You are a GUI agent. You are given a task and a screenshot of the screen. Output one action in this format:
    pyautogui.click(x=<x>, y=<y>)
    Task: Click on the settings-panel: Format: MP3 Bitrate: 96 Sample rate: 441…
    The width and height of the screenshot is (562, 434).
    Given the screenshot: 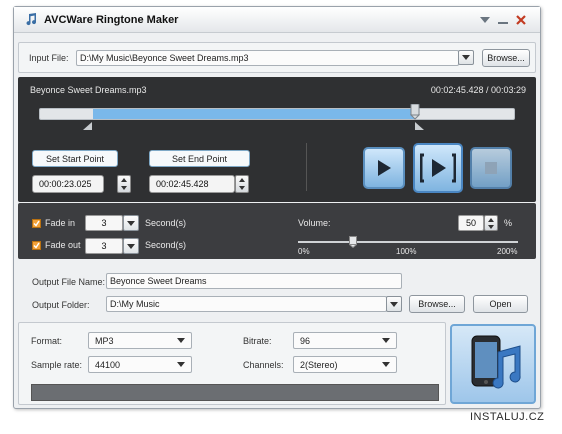 What is the action you would take?
    pyautogui.click(x=232, y=363)
    